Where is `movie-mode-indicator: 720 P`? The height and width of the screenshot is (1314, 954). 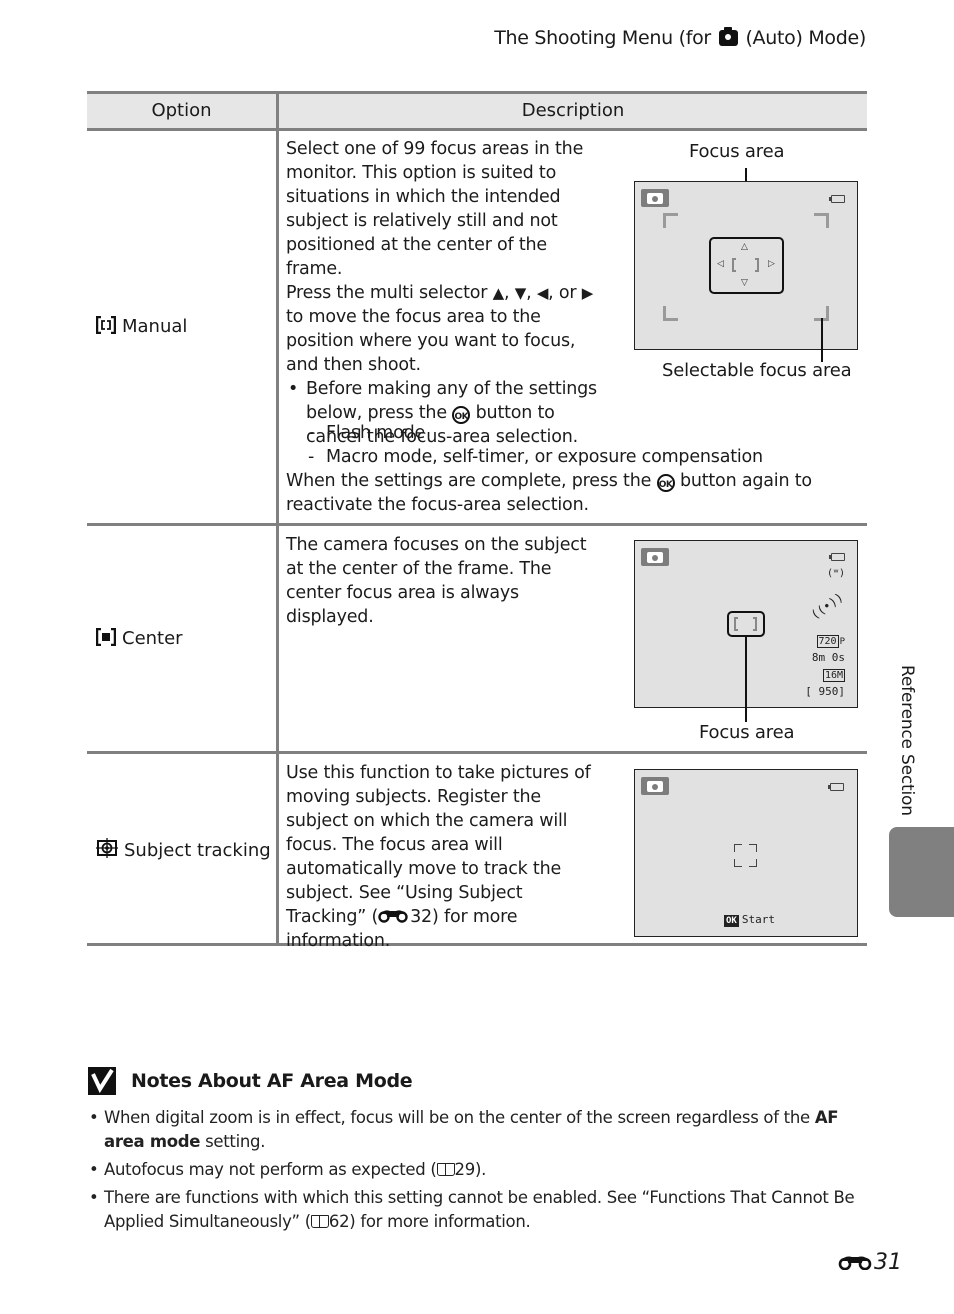 movie-mode-indicator: 720 P is located at coordinates (830, 641).